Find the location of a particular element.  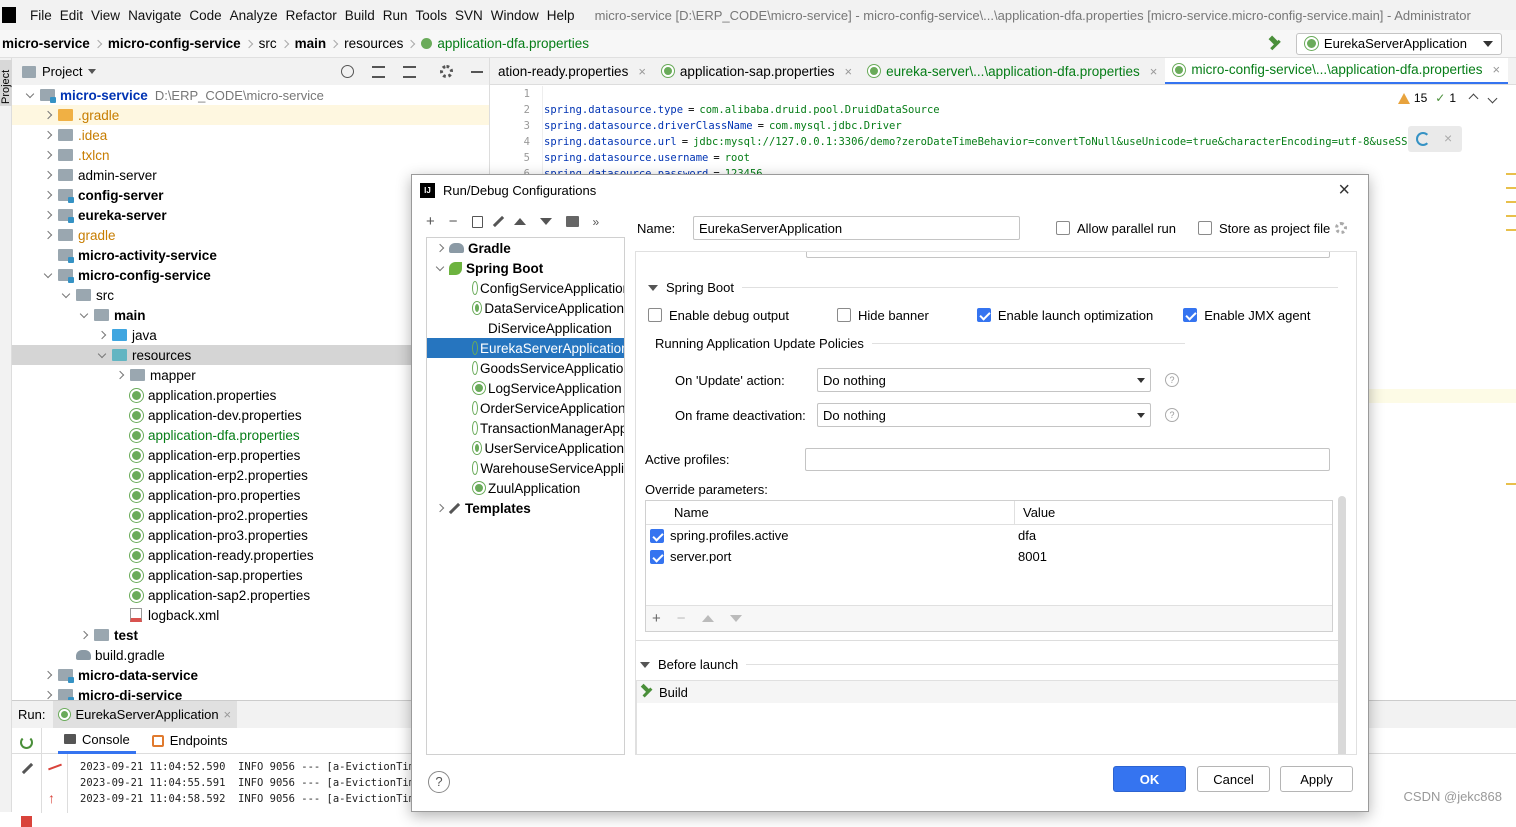

code-line: 1 is located at coordinates (1003, 94).